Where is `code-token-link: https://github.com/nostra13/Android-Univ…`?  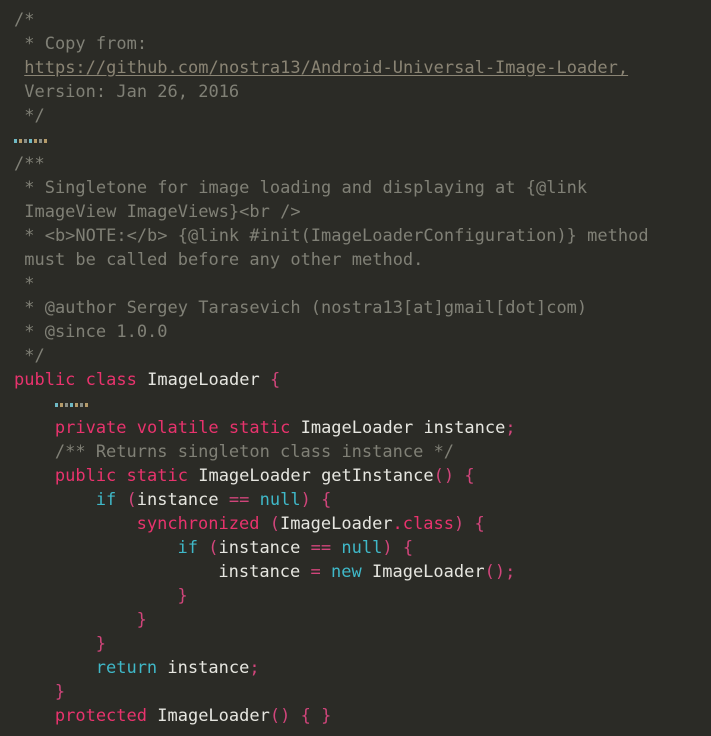
code-token-link: https://github.com/nostra13/Android-Univ… is located at coordinates (326, 68).